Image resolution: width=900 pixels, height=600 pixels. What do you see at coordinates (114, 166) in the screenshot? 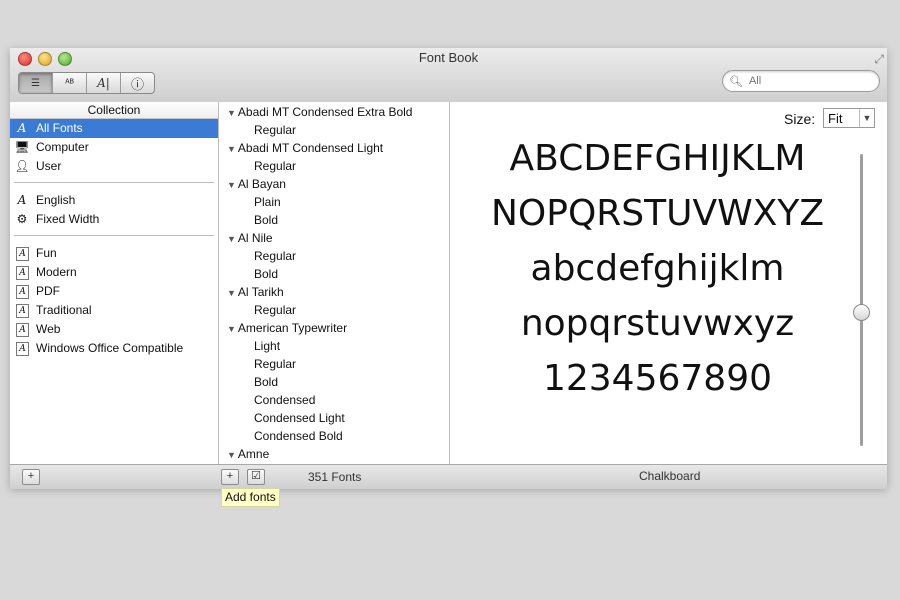
I see `collection-item: 👤︎ User` at bounding box center [114, 166].